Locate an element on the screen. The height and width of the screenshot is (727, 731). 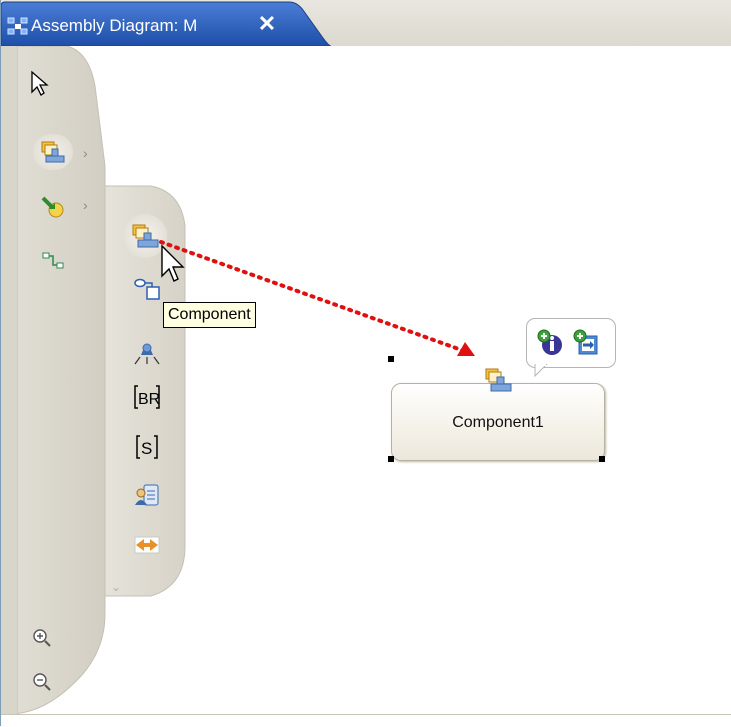
add-reference-icon is located at coordinates (587, 343).